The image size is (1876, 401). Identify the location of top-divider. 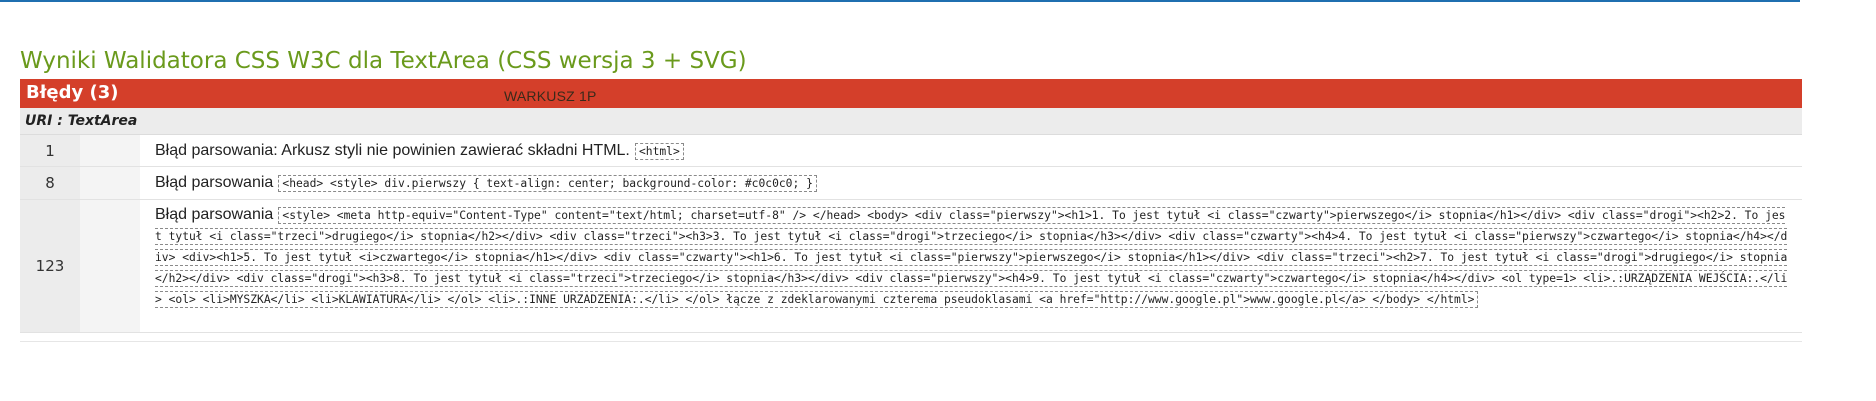
(900, 1).